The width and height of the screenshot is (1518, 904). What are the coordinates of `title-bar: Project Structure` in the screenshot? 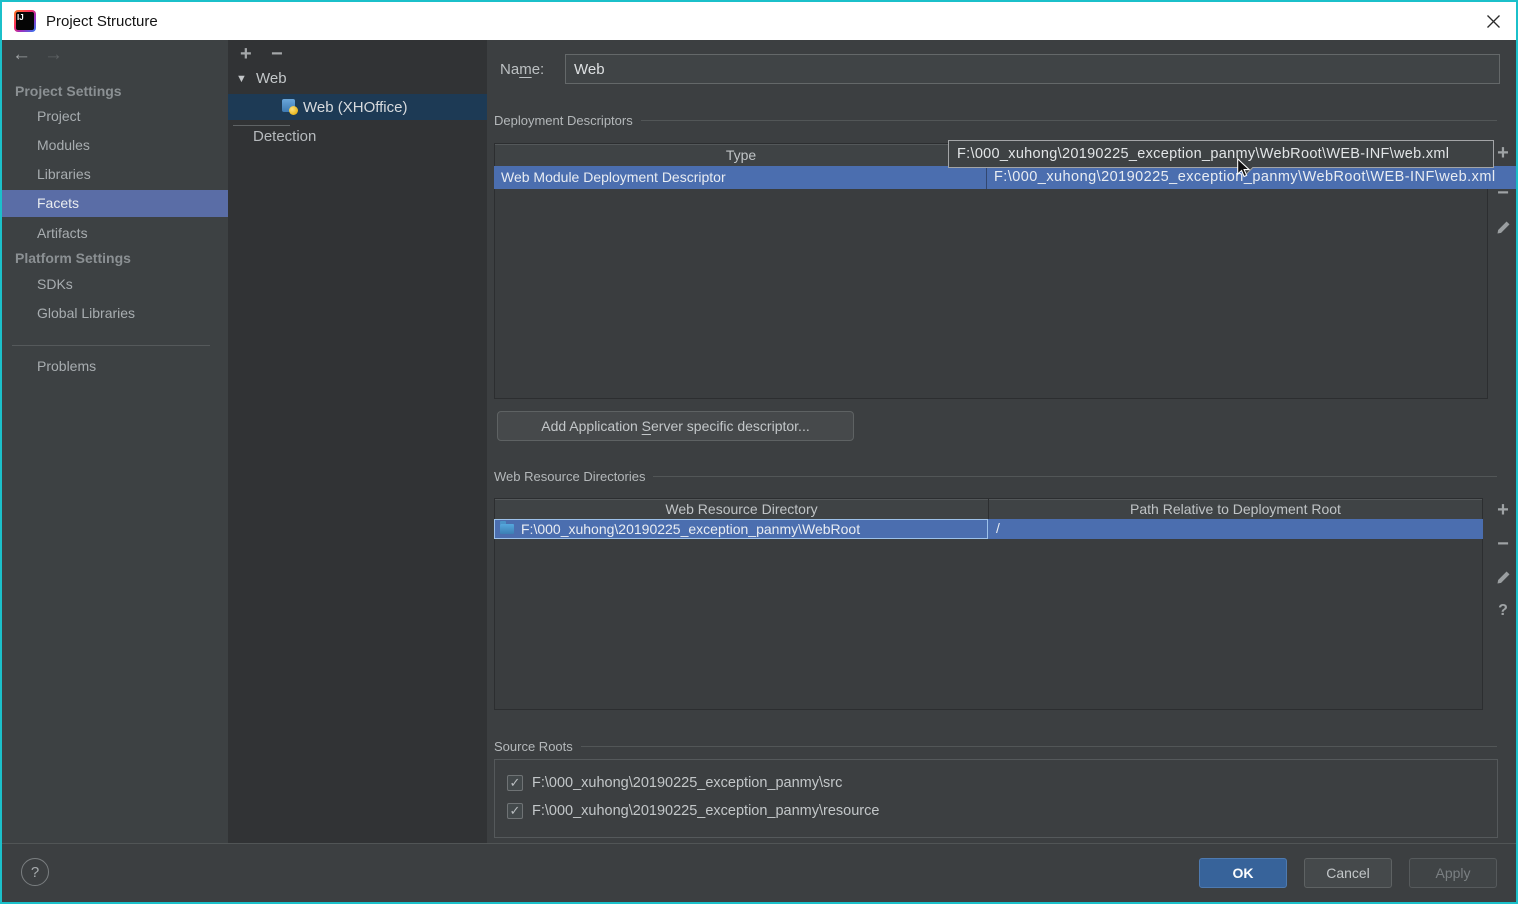 It's located at (759, 21).